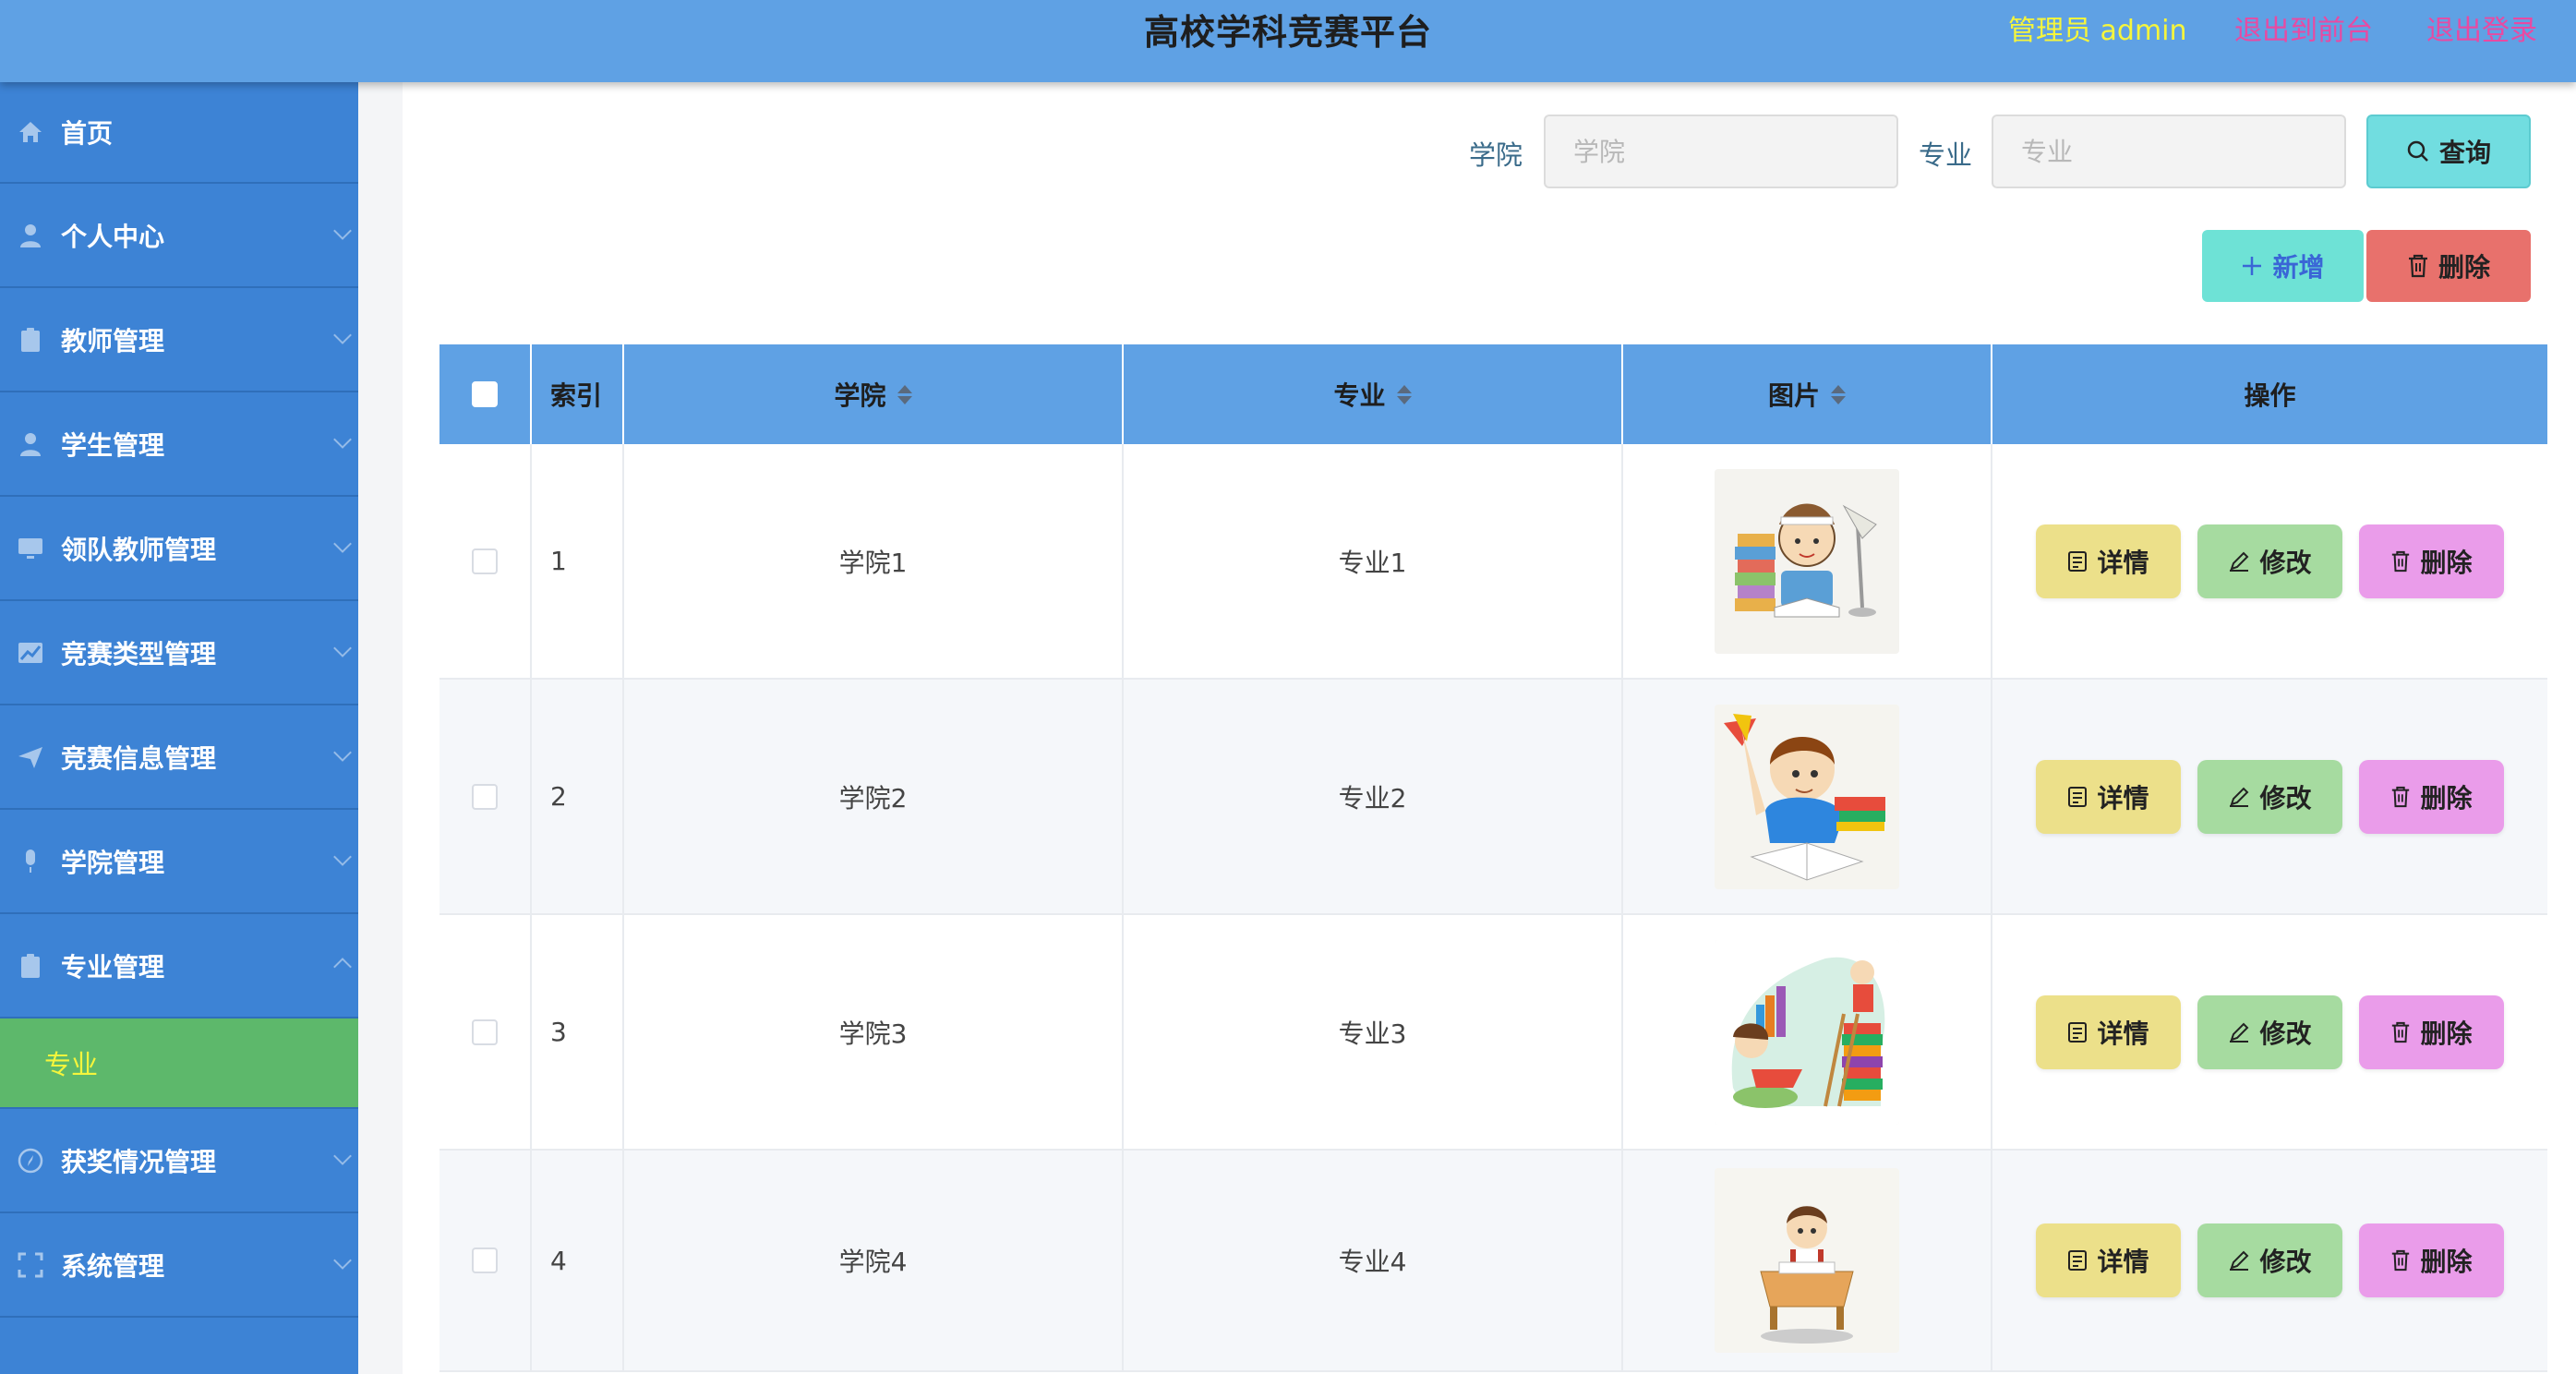 The height and width of the screenshot is (1374, 2576). I want to click on sidebar-item-team-leaders: 领队教师管理, so click(179, 549).